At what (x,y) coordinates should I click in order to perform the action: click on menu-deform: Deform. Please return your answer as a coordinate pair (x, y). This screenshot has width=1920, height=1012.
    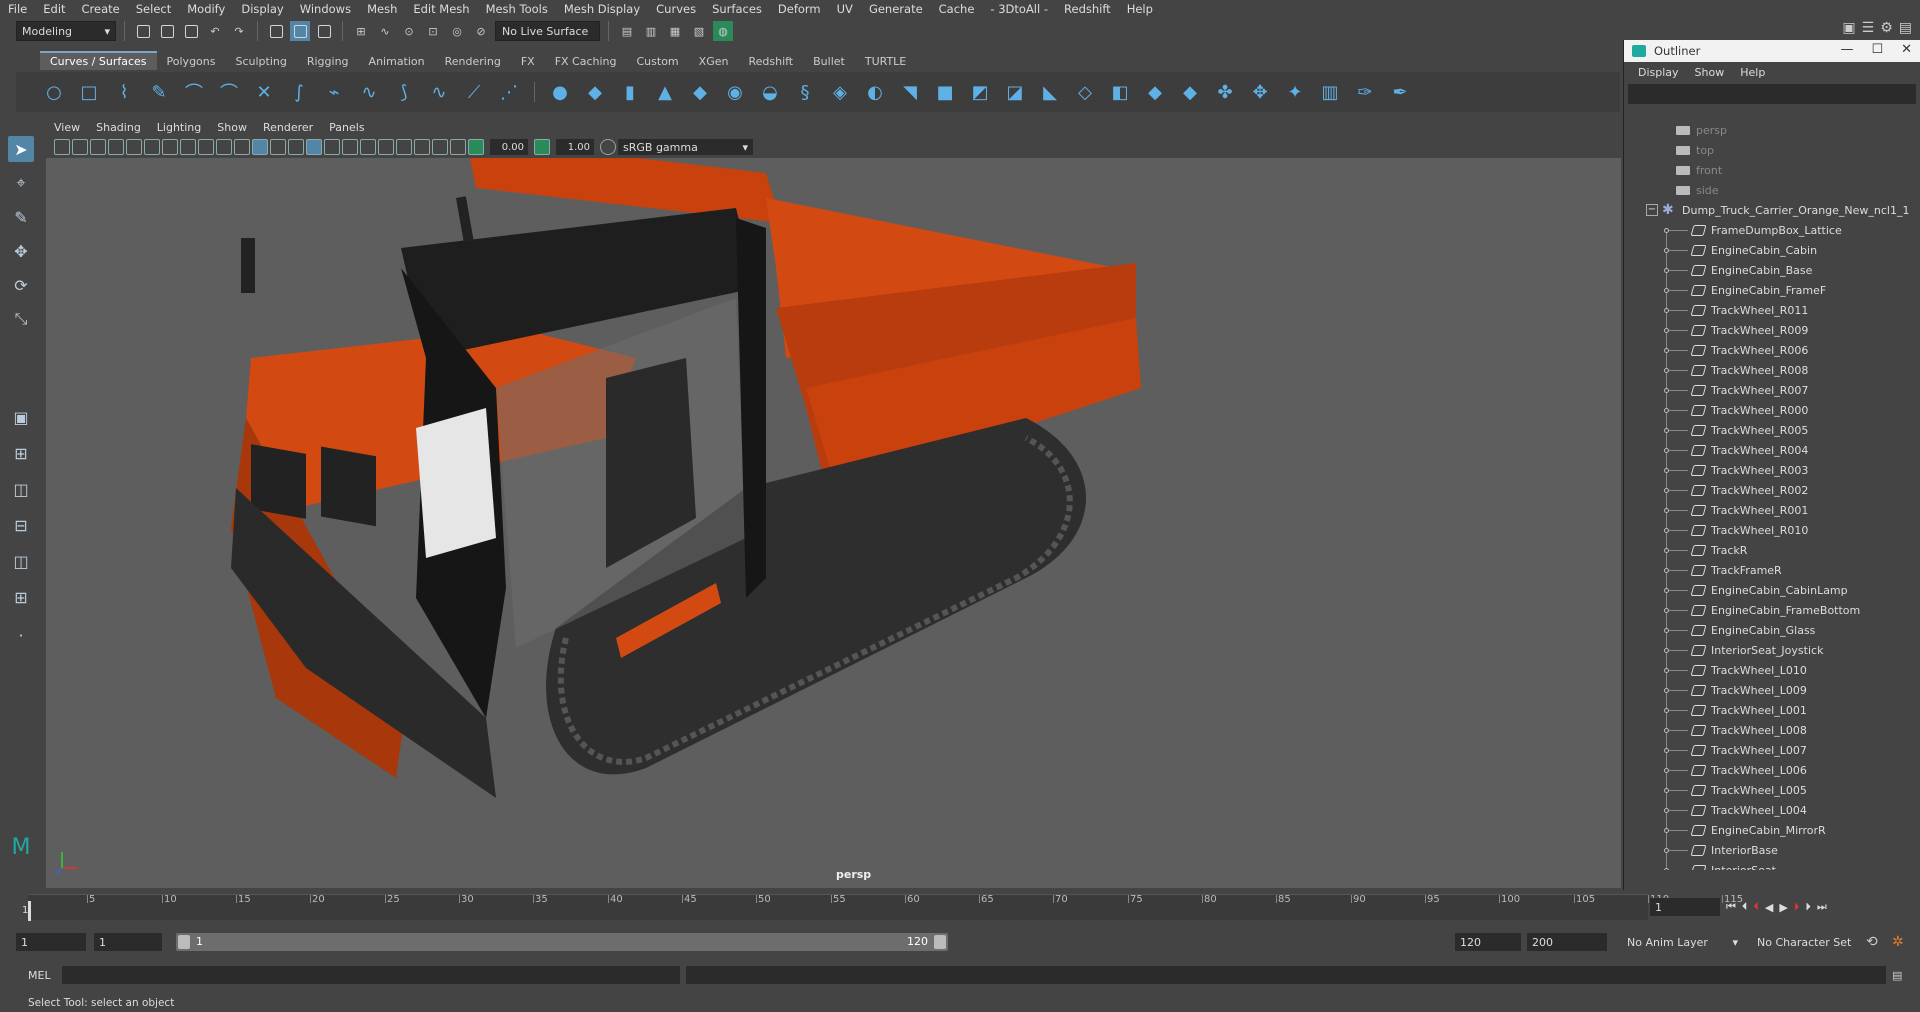
    Looking at the image, I should click on (799, 9).